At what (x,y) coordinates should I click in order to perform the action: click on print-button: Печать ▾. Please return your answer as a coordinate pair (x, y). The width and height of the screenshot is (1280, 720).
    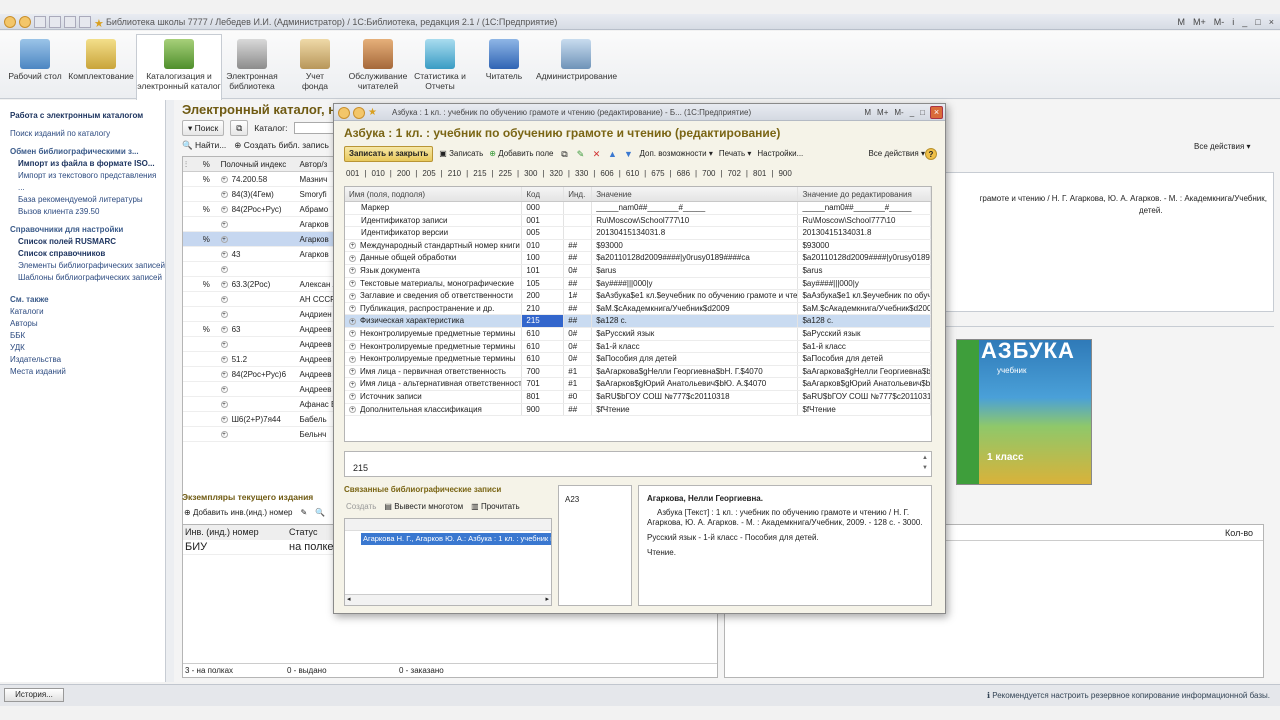
    Looking at the image, I should click on (735, 154).